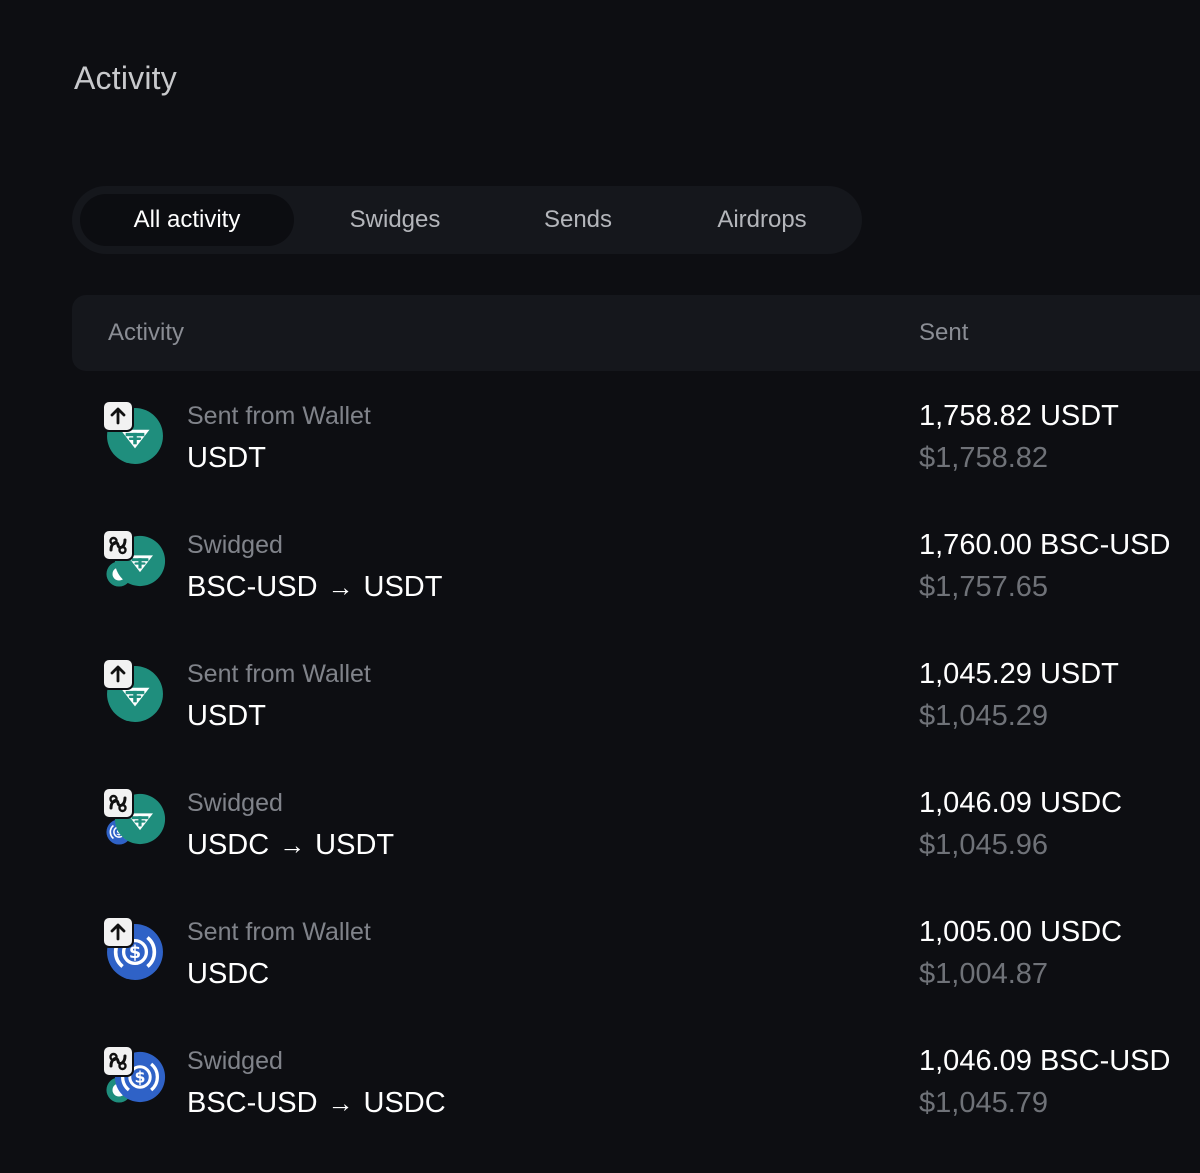 The width and height of the screenshot is (1200, 1173). I want to click on token-pair: USDC → USDT, so click(290, 845).